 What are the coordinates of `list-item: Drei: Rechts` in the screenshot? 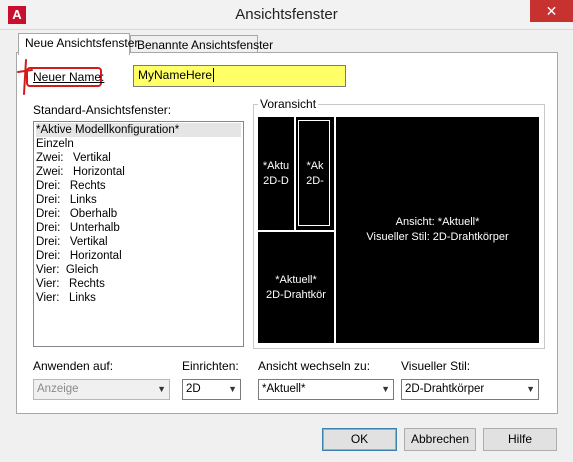 It's located at (138, 186).